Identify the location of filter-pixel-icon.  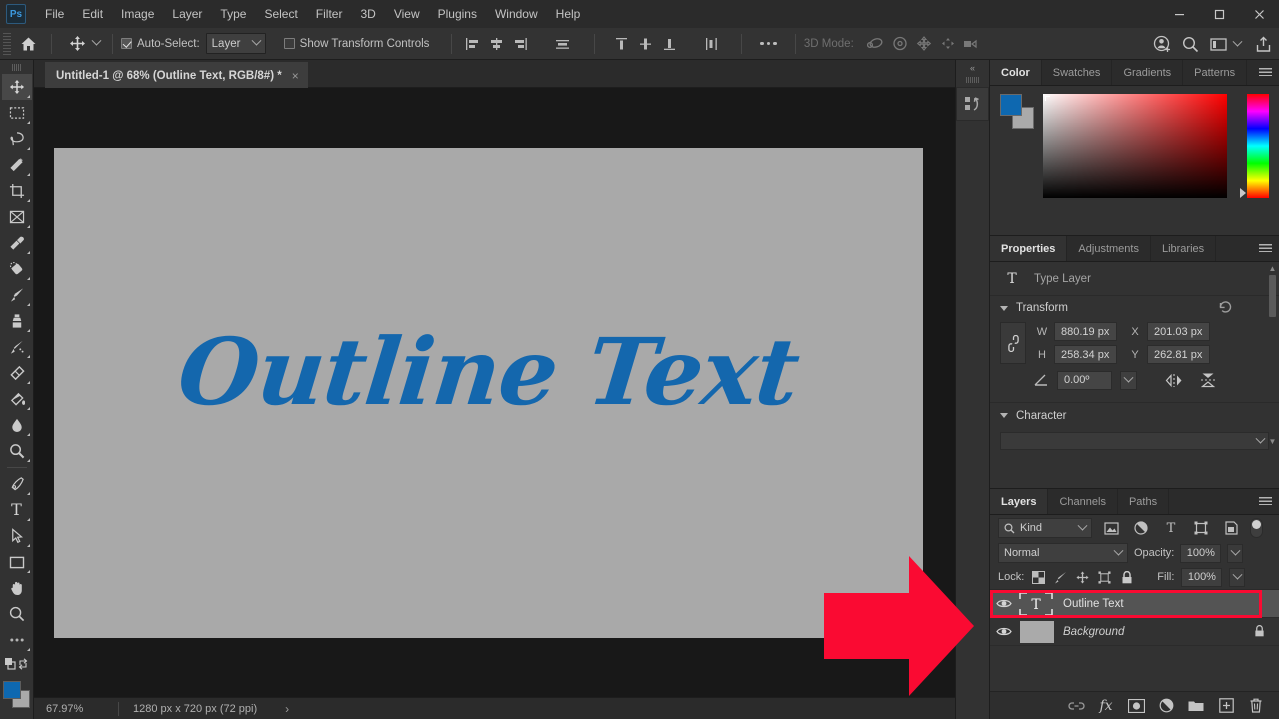
(1111, 528).